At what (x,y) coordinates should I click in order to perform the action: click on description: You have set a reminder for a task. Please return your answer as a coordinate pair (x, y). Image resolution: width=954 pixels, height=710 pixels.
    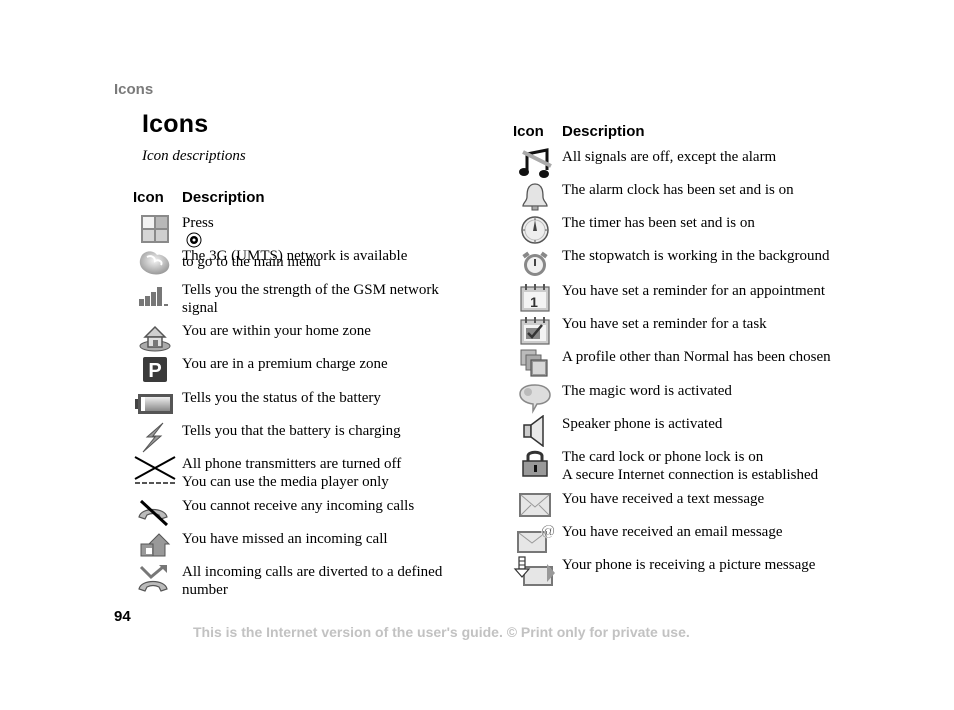
    Looking at the image, I should click on (664, 324).